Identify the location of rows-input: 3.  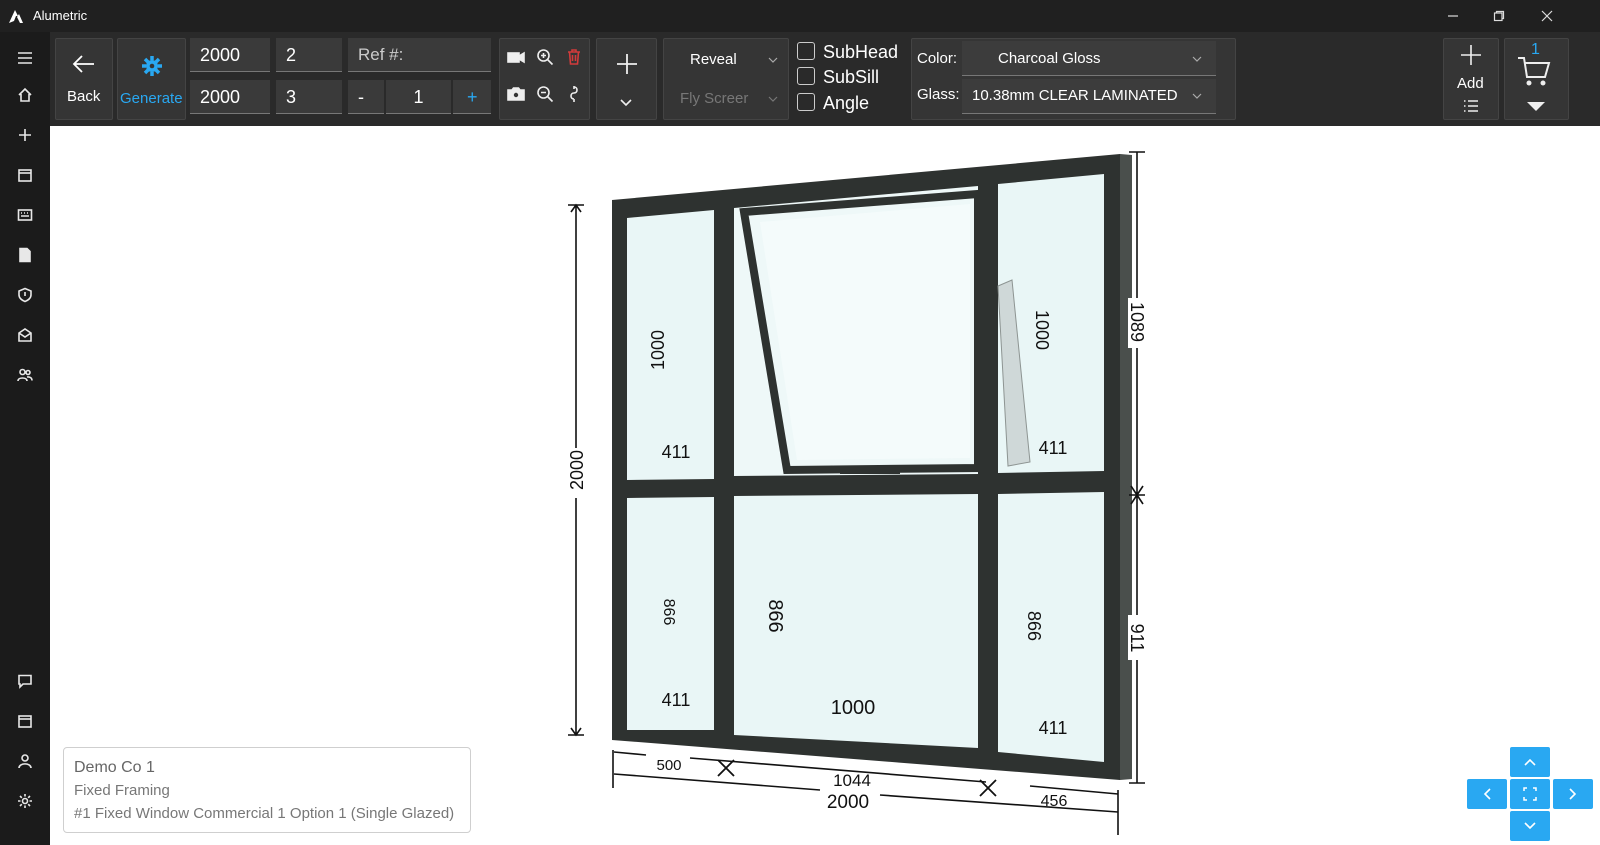
(309, 97).